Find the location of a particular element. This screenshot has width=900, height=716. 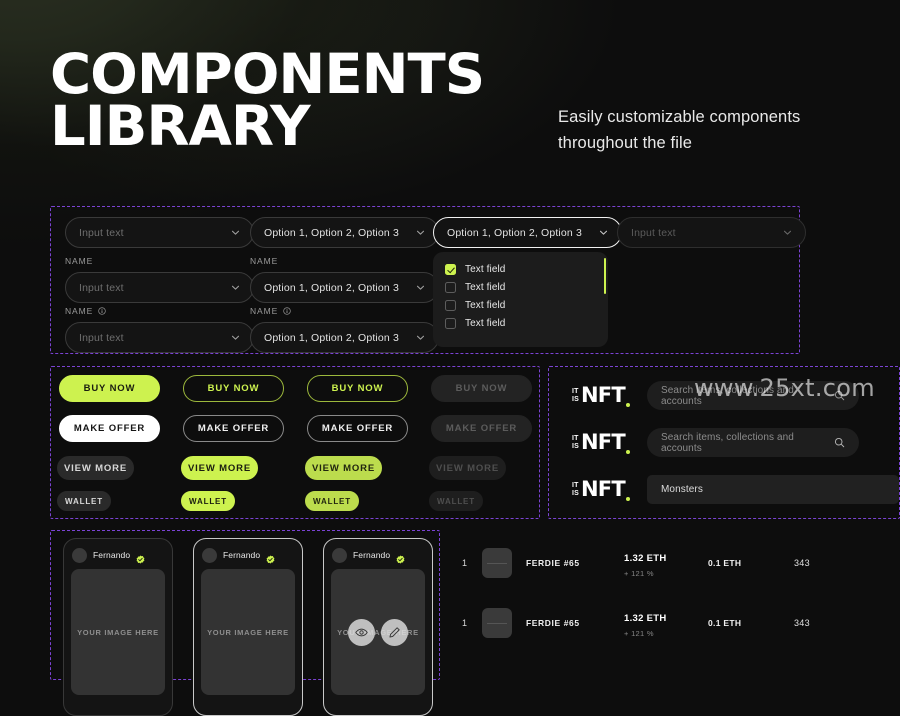

subtitle-line1: Easily customizable components is located at coordinates (679, 117).